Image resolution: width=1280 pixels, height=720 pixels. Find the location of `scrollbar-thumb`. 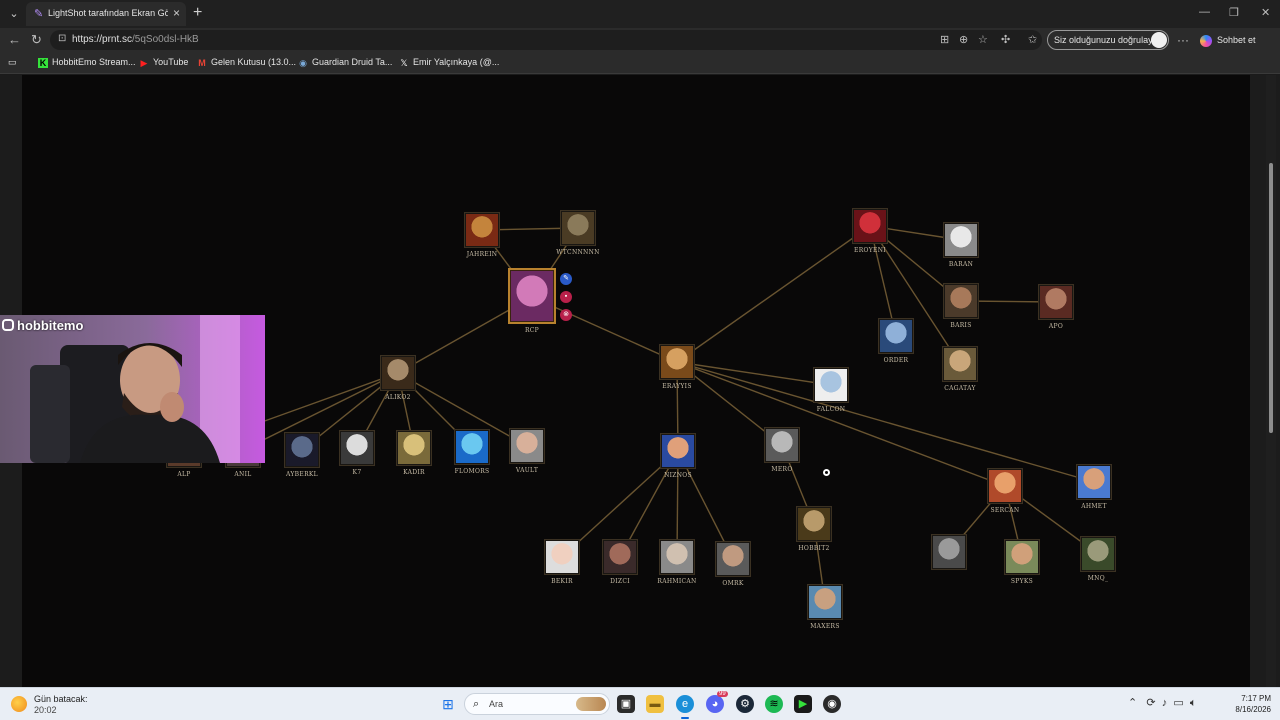

scrollbar-thumb is located at coordinates (1271, 298).